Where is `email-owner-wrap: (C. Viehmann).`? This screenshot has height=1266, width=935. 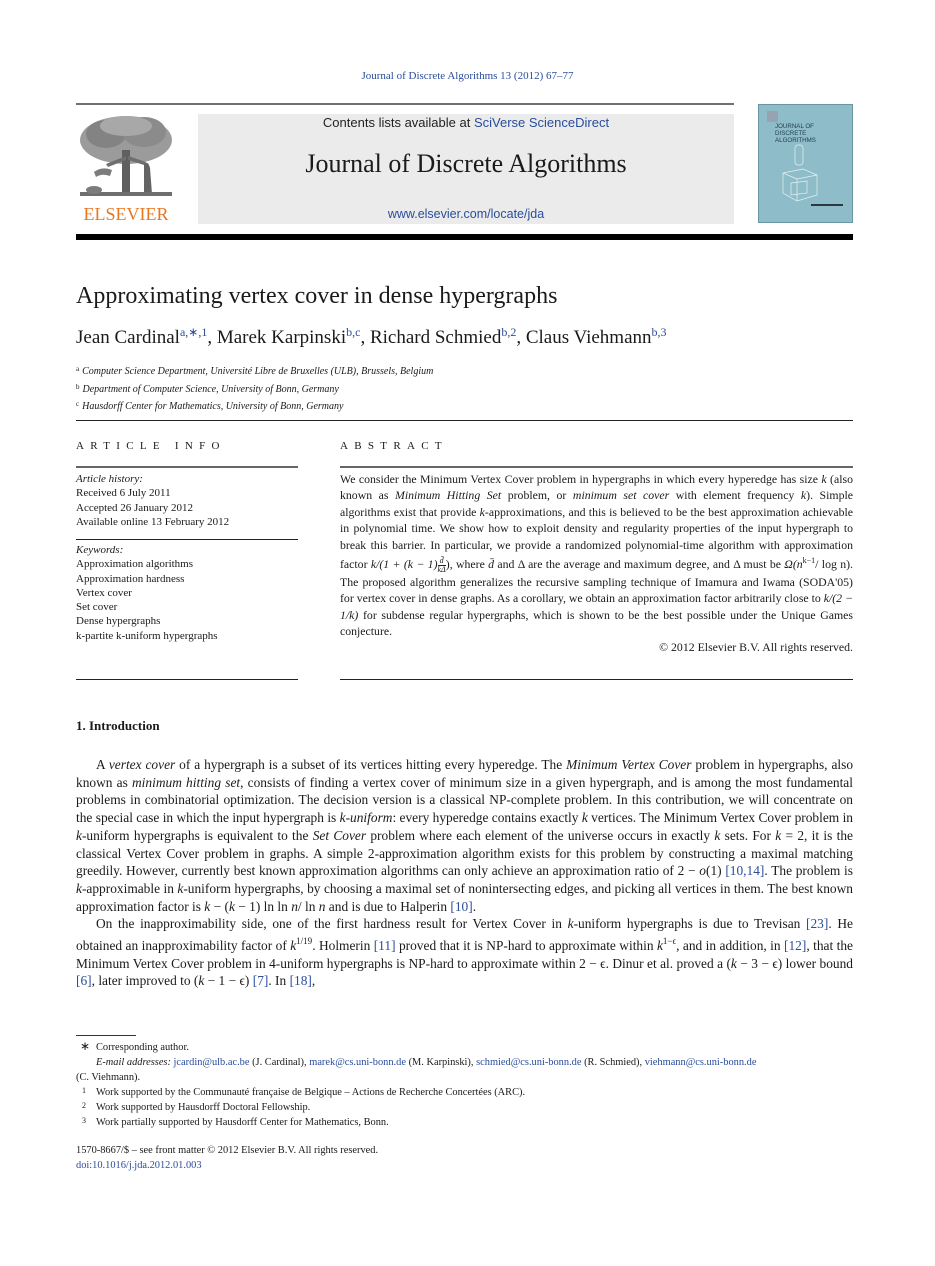 email-owner-wrap: (C. Viehmann). is located at coordinates (464, 1077).